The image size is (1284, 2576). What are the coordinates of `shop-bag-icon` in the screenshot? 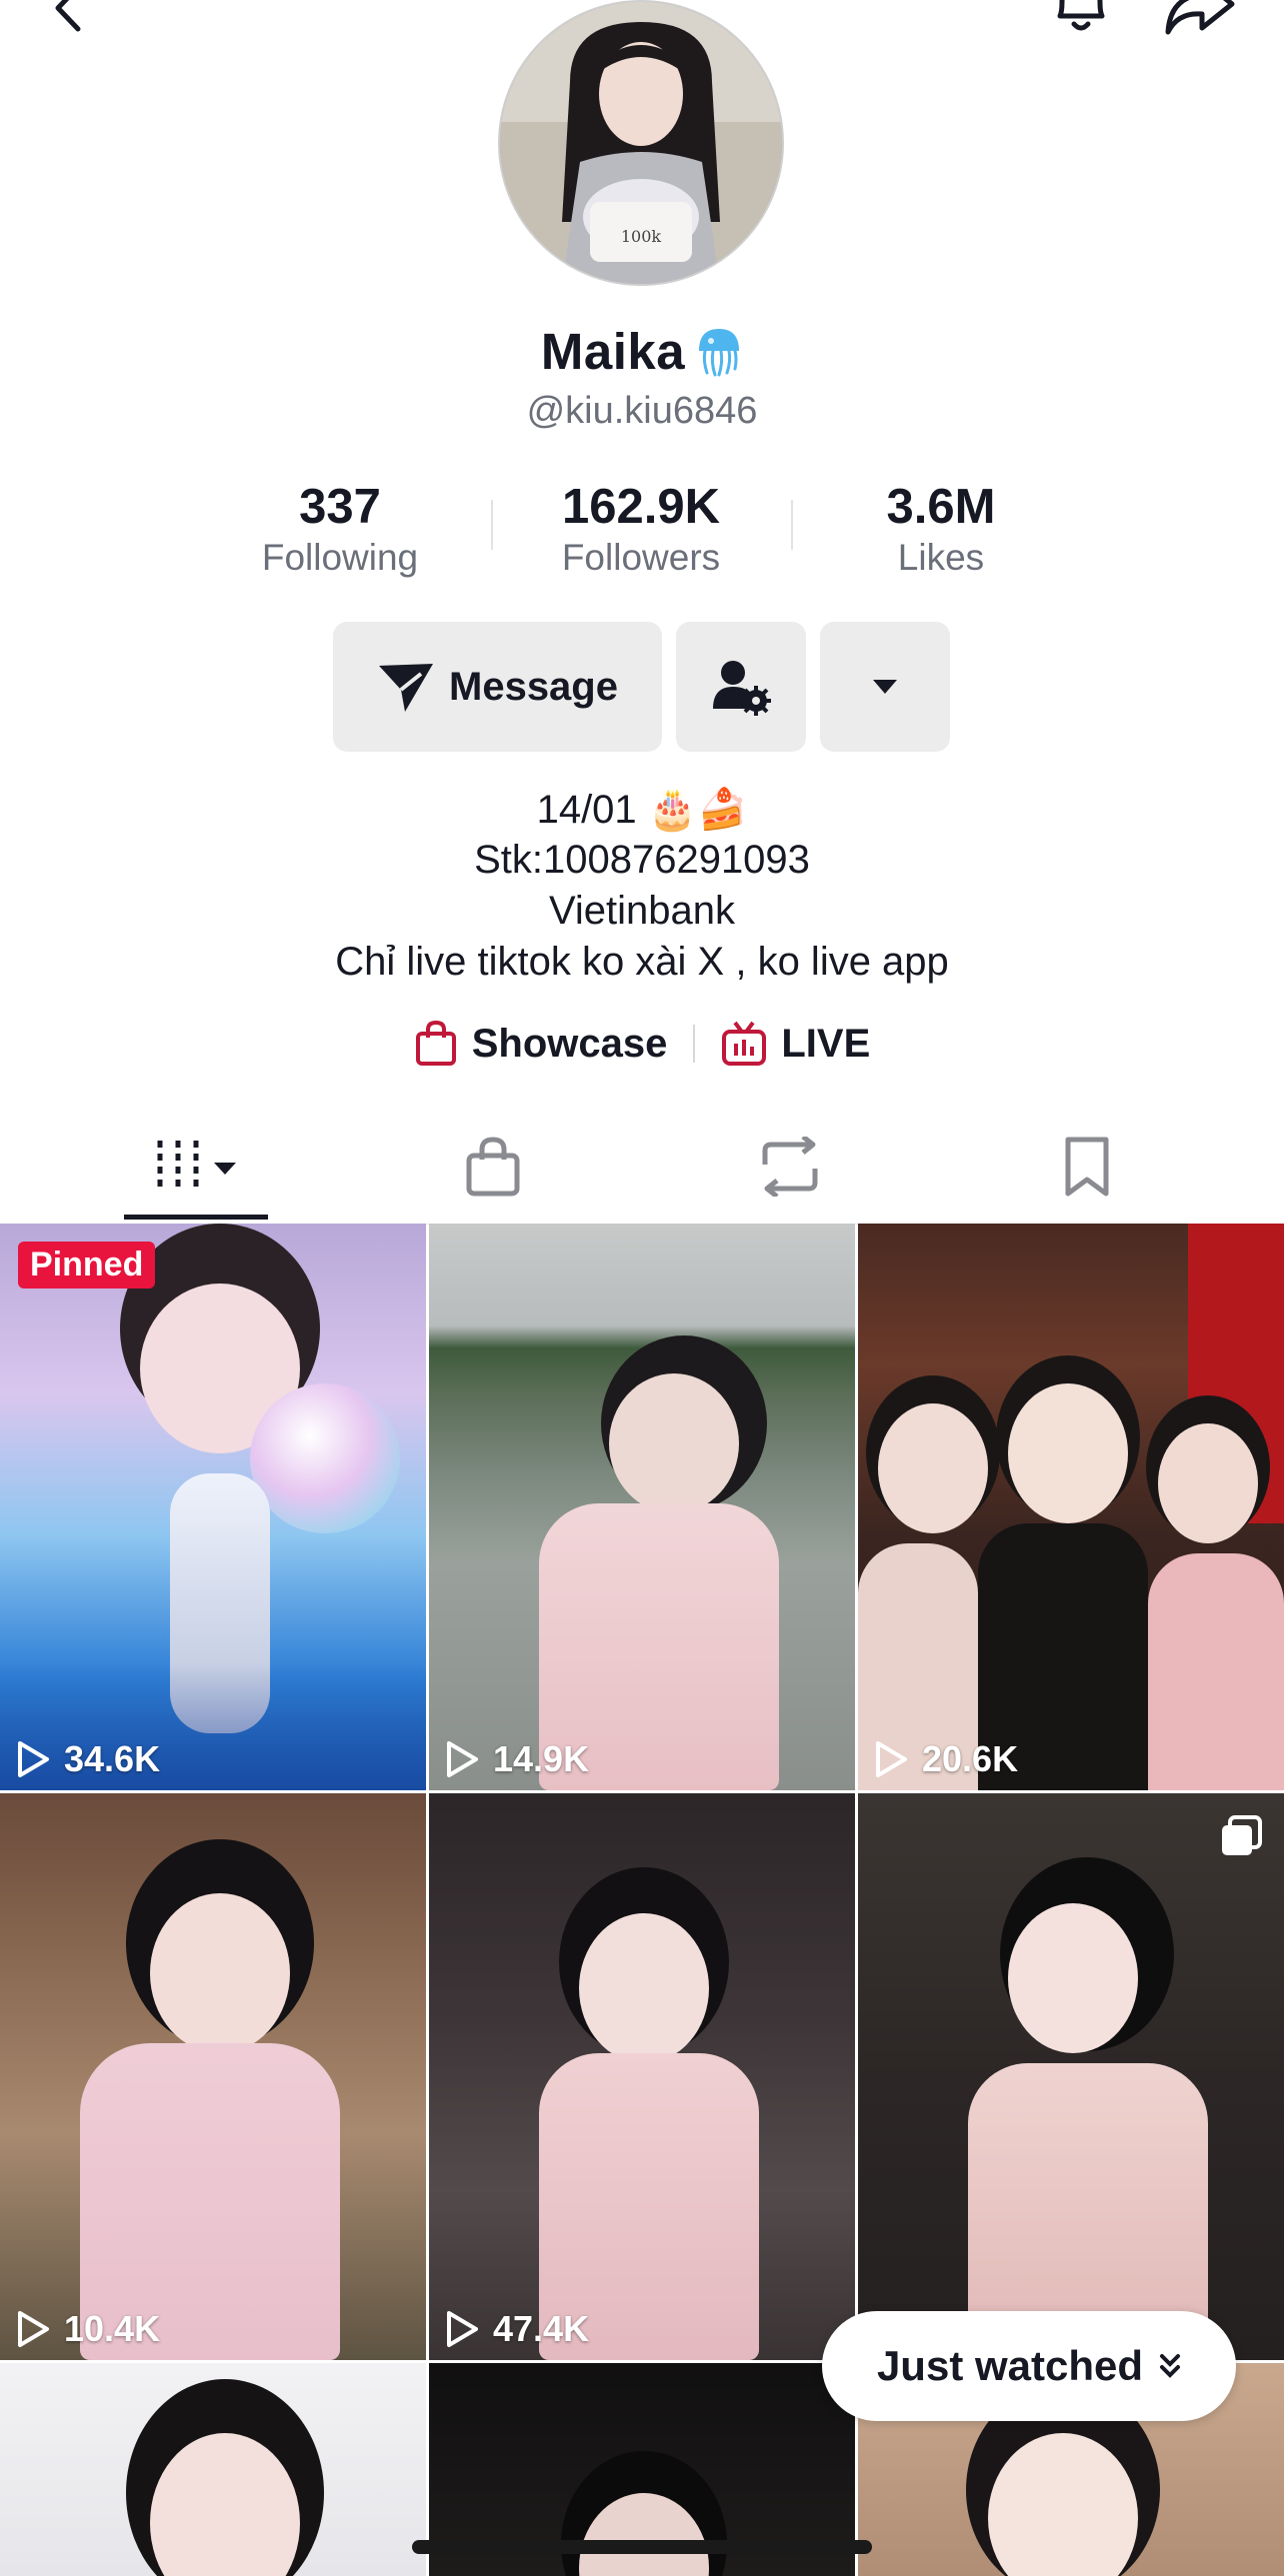 It's located at (493, 1167).